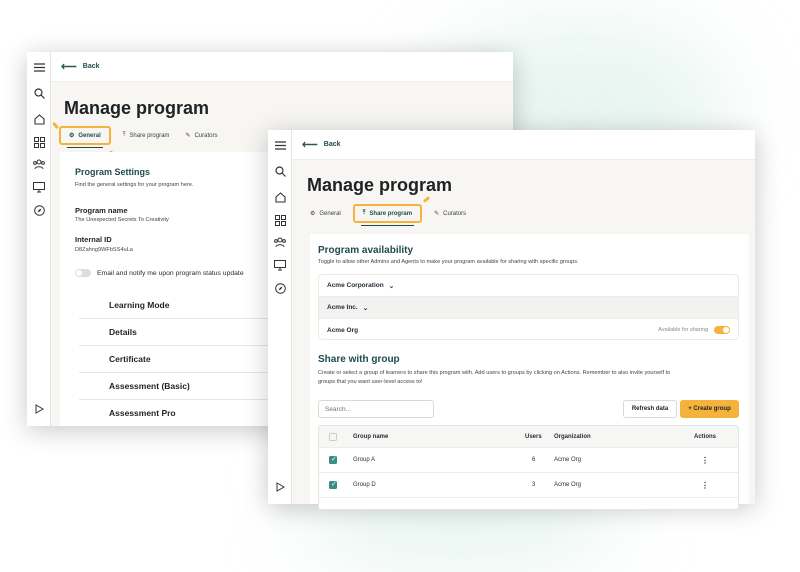 The height and width of the screenshot is (572, 800). What do you see at coordinates (104, 250) in the screenshot?
I see `internal-id-value: D8Zahng9WFbSS4uLa` at bounding box center [104, 250].